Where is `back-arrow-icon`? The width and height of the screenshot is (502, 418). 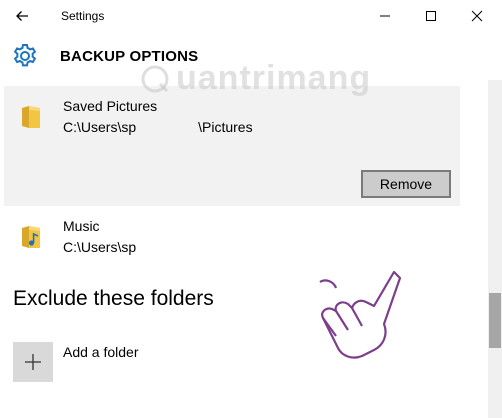 back-arrow-icon is located at coordinates (22, 16).